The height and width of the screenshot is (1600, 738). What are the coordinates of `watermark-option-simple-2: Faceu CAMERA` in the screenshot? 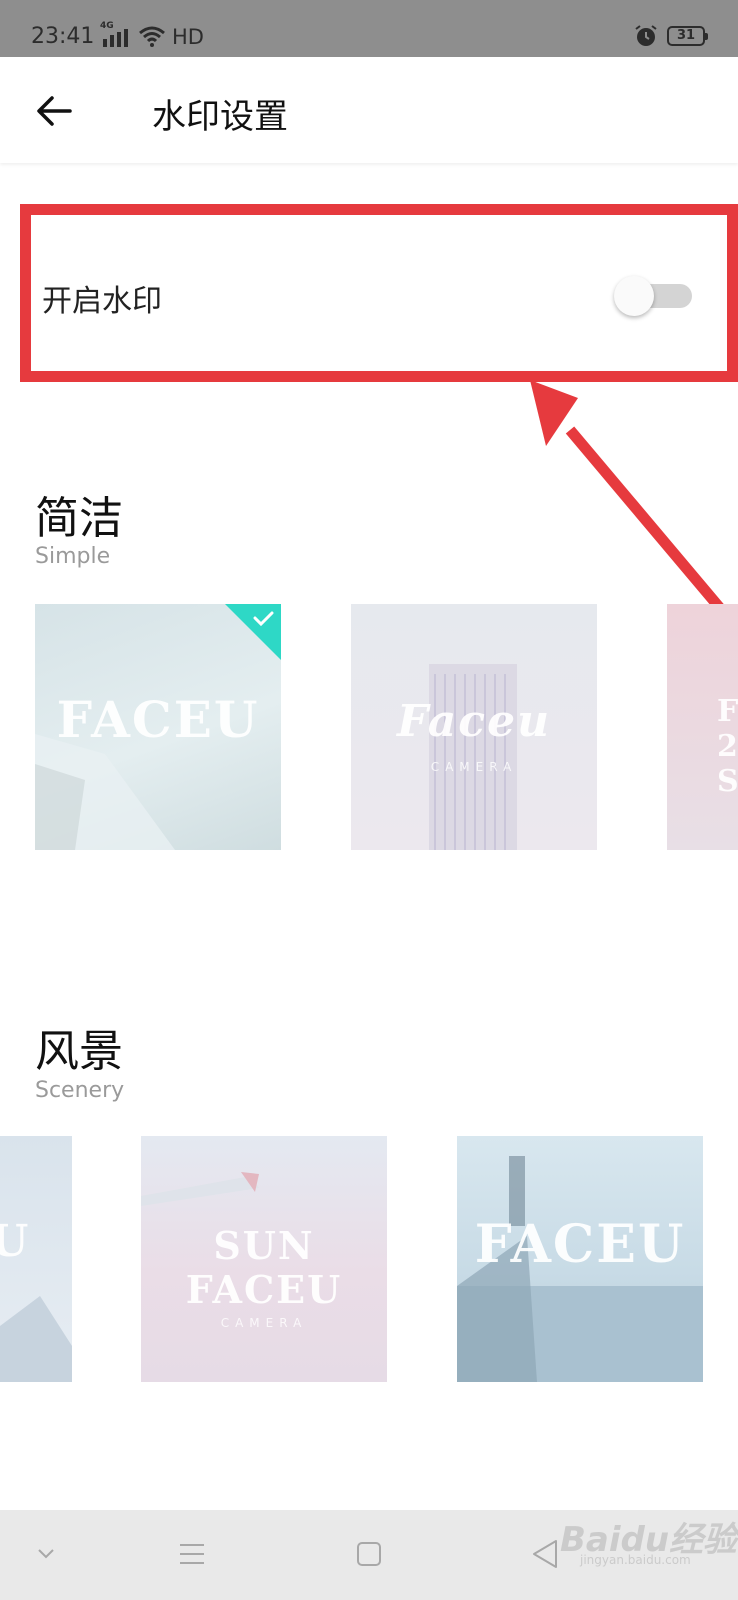 It's located at (474, 727).